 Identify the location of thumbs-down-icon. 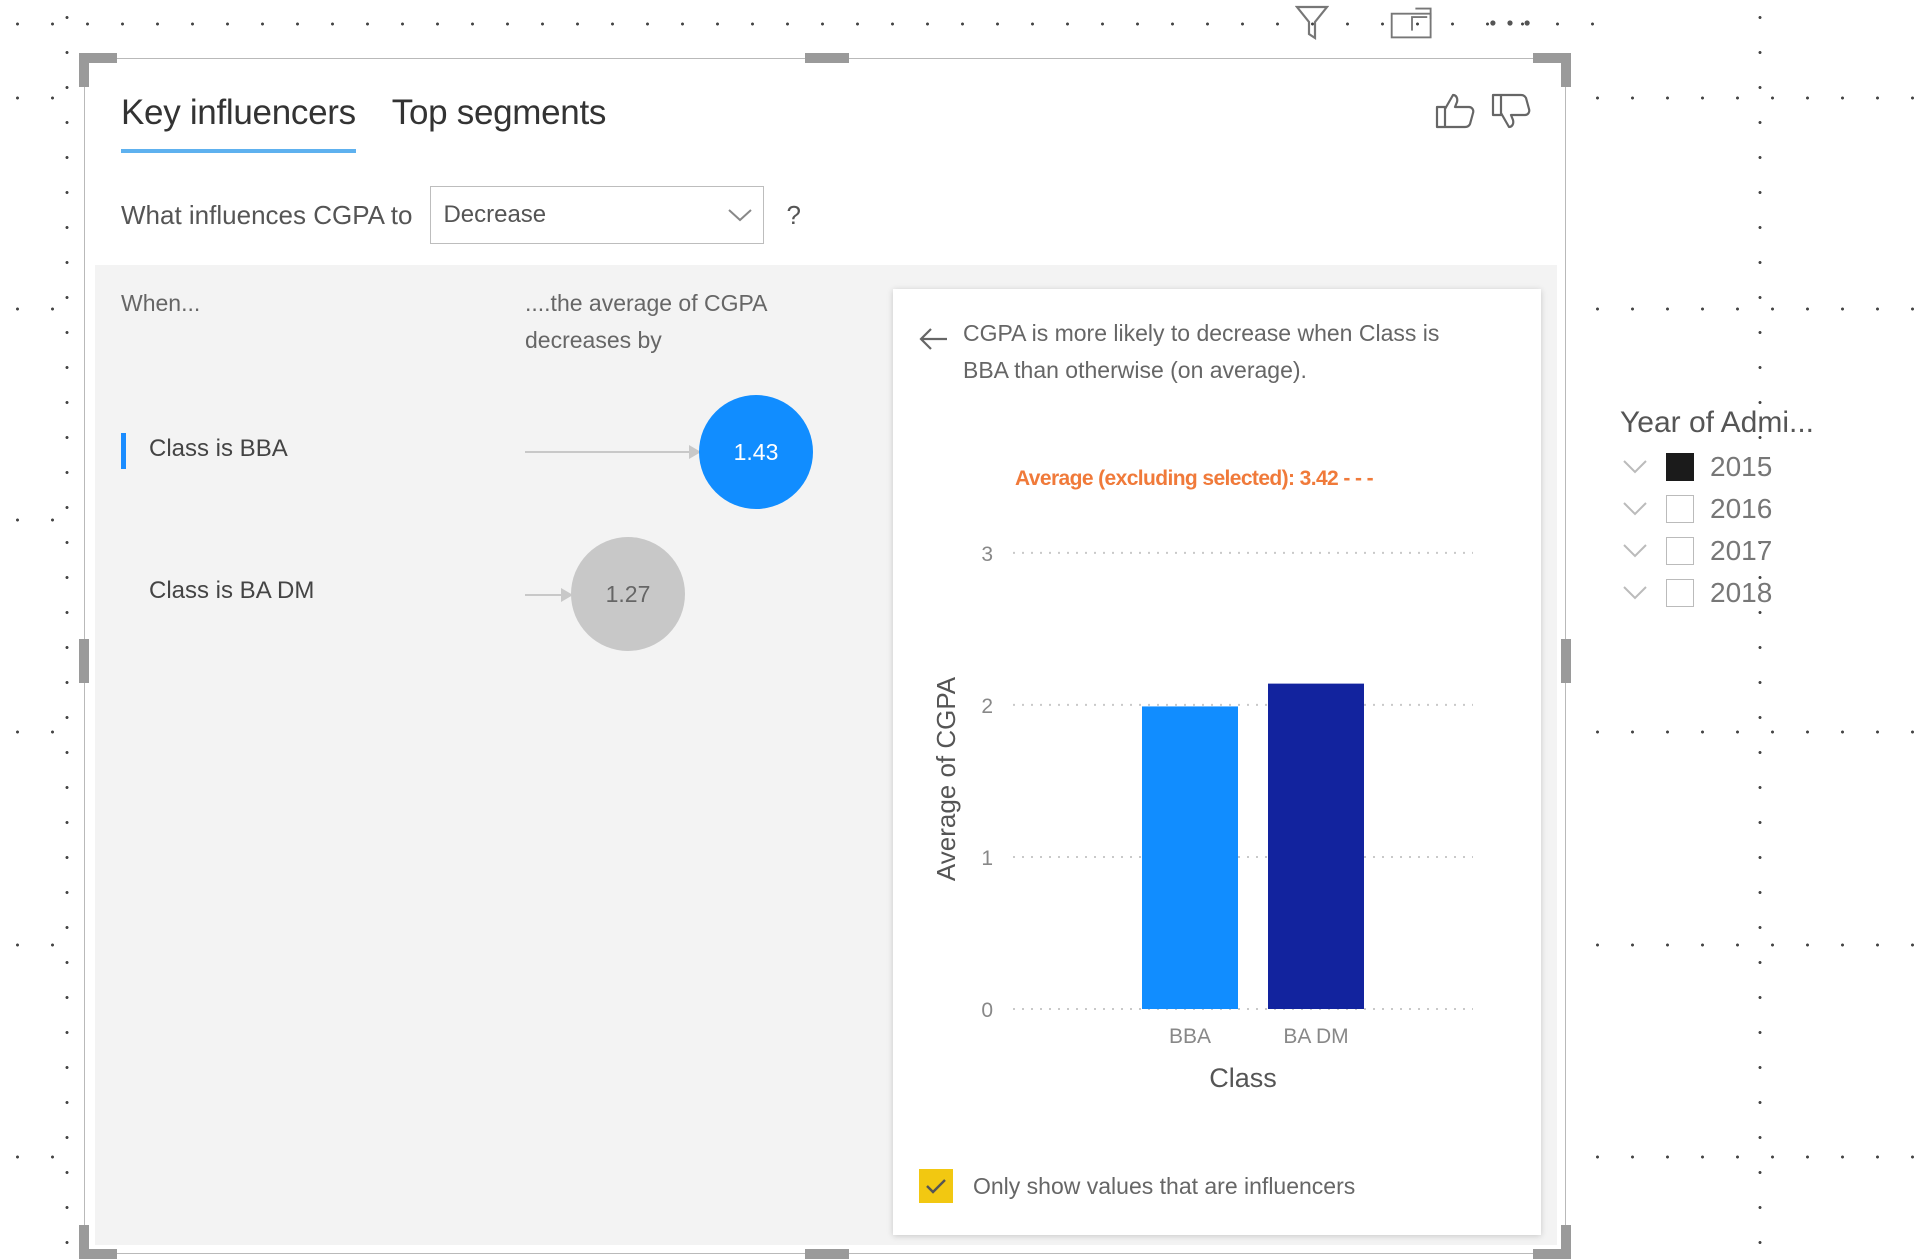
(1511, 111).